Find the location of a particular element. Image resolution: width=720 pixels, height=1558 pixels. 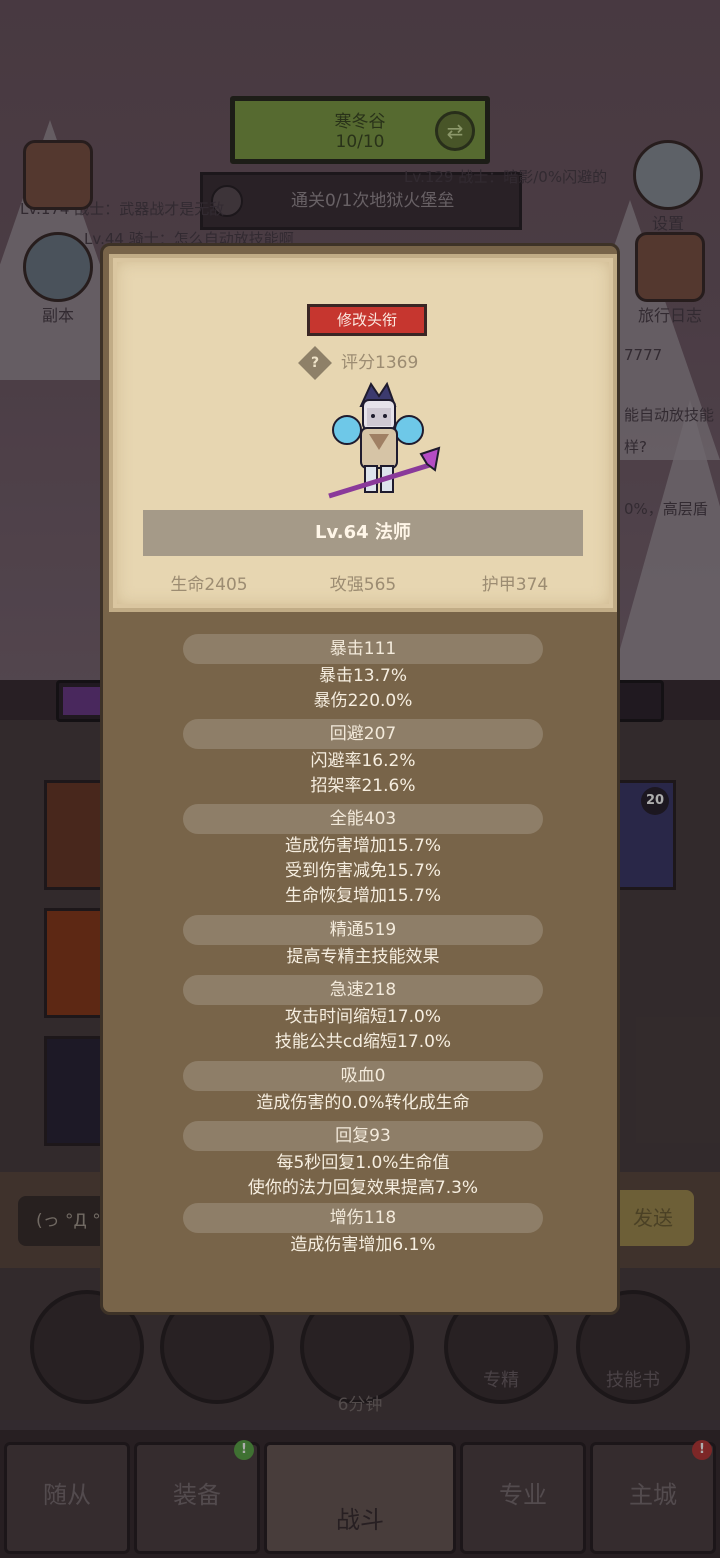

stat-detail: 技能公共cd缩短17.0% is located at coordinates (363, 1042).